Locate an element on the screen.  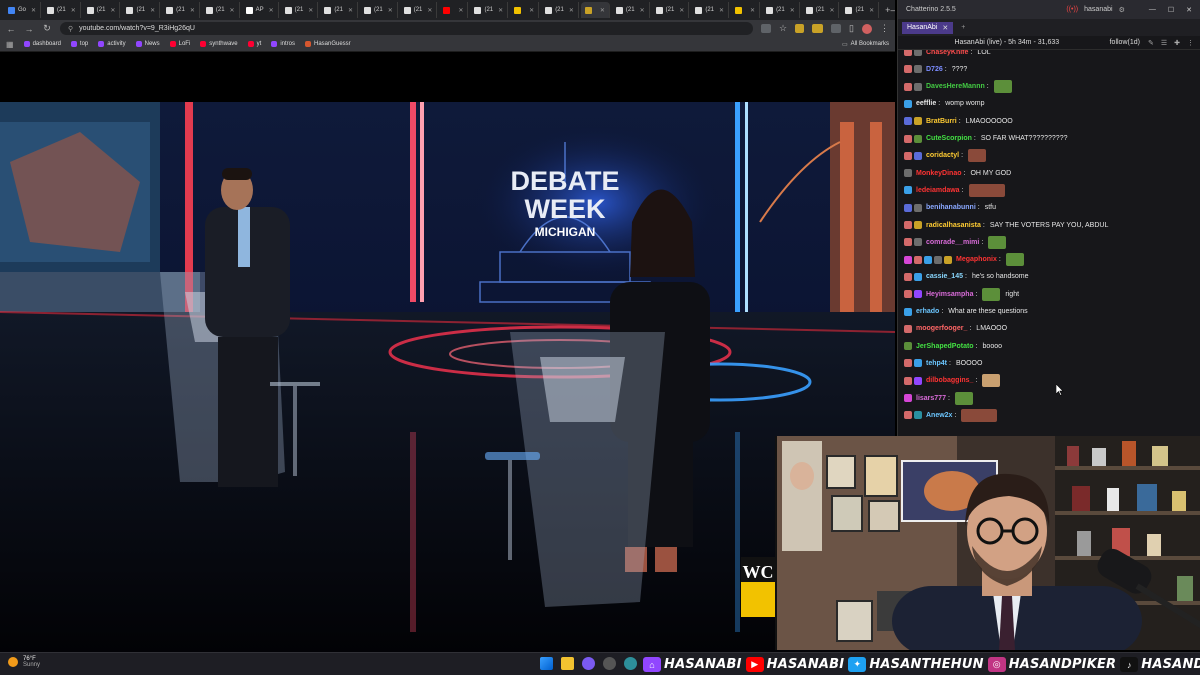
chat-message: coridactyl: is located at coordinates (1049, 156).